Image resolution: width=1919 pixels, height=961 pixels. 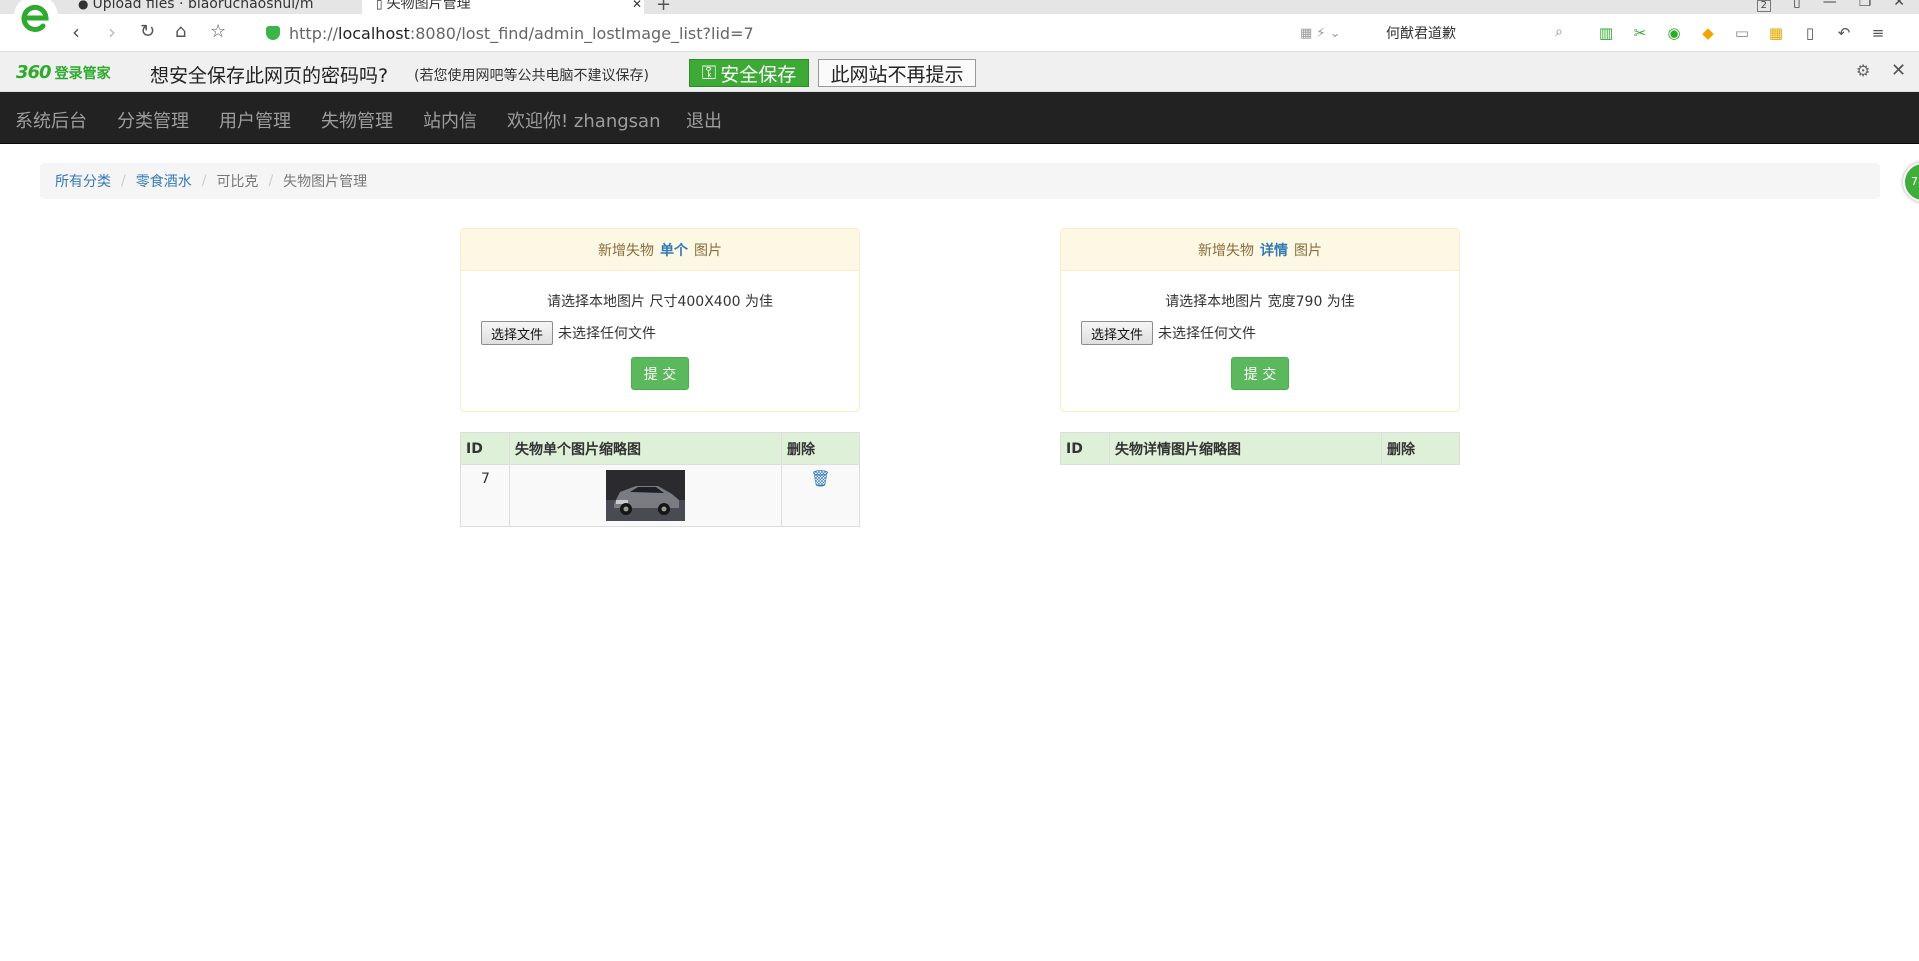 I want to click on window-controls: 2 ▯ — ❐ ✕, so click(x=1830, y=6).